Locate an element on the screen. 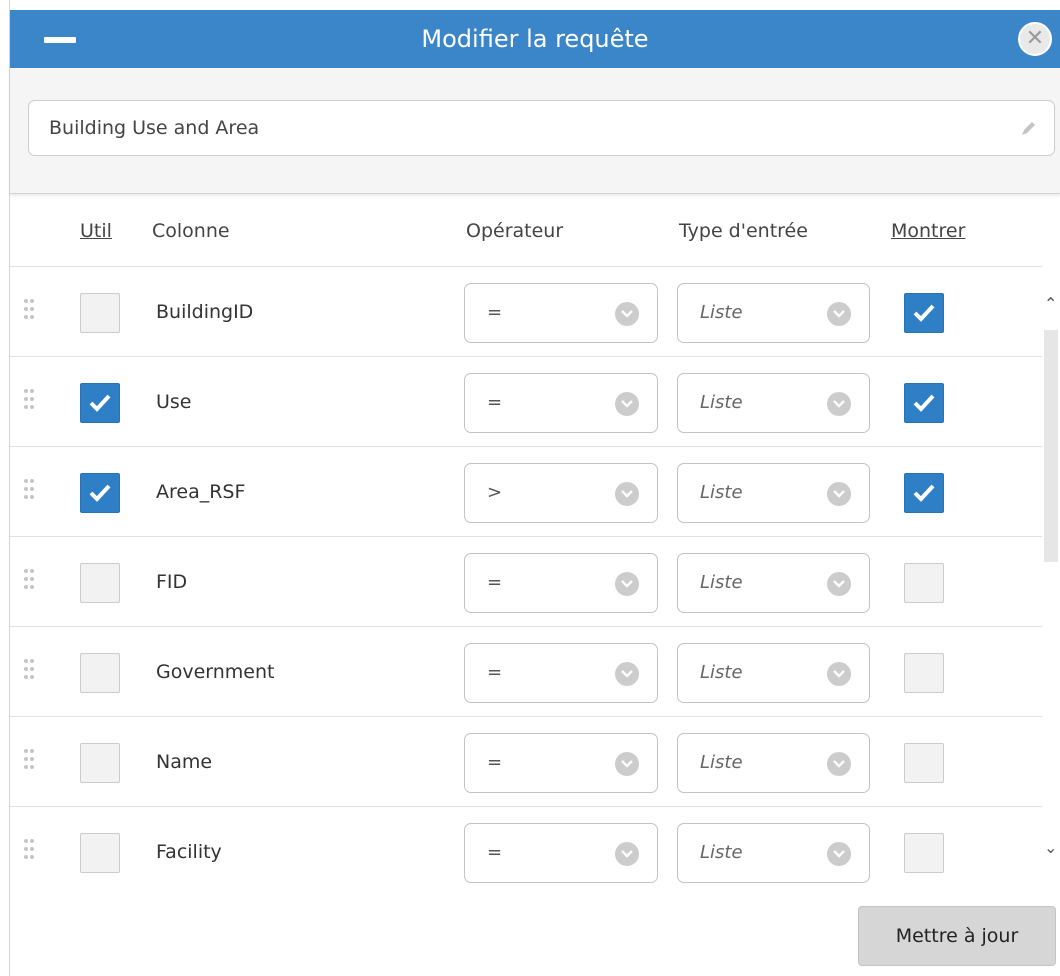 Image resolution: width=1060 pixels, height=976 pixels. query-name-value: Building Use and Area is located at coordinates (154, 128).